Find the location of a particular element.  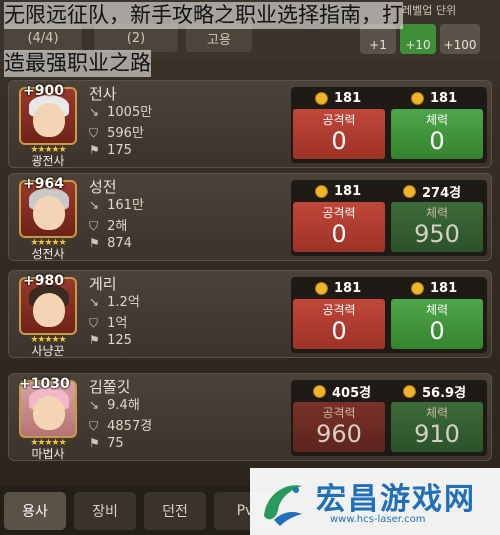

hero-defense-stat: ⛉ 2해 is located at coordinates (108, 224).